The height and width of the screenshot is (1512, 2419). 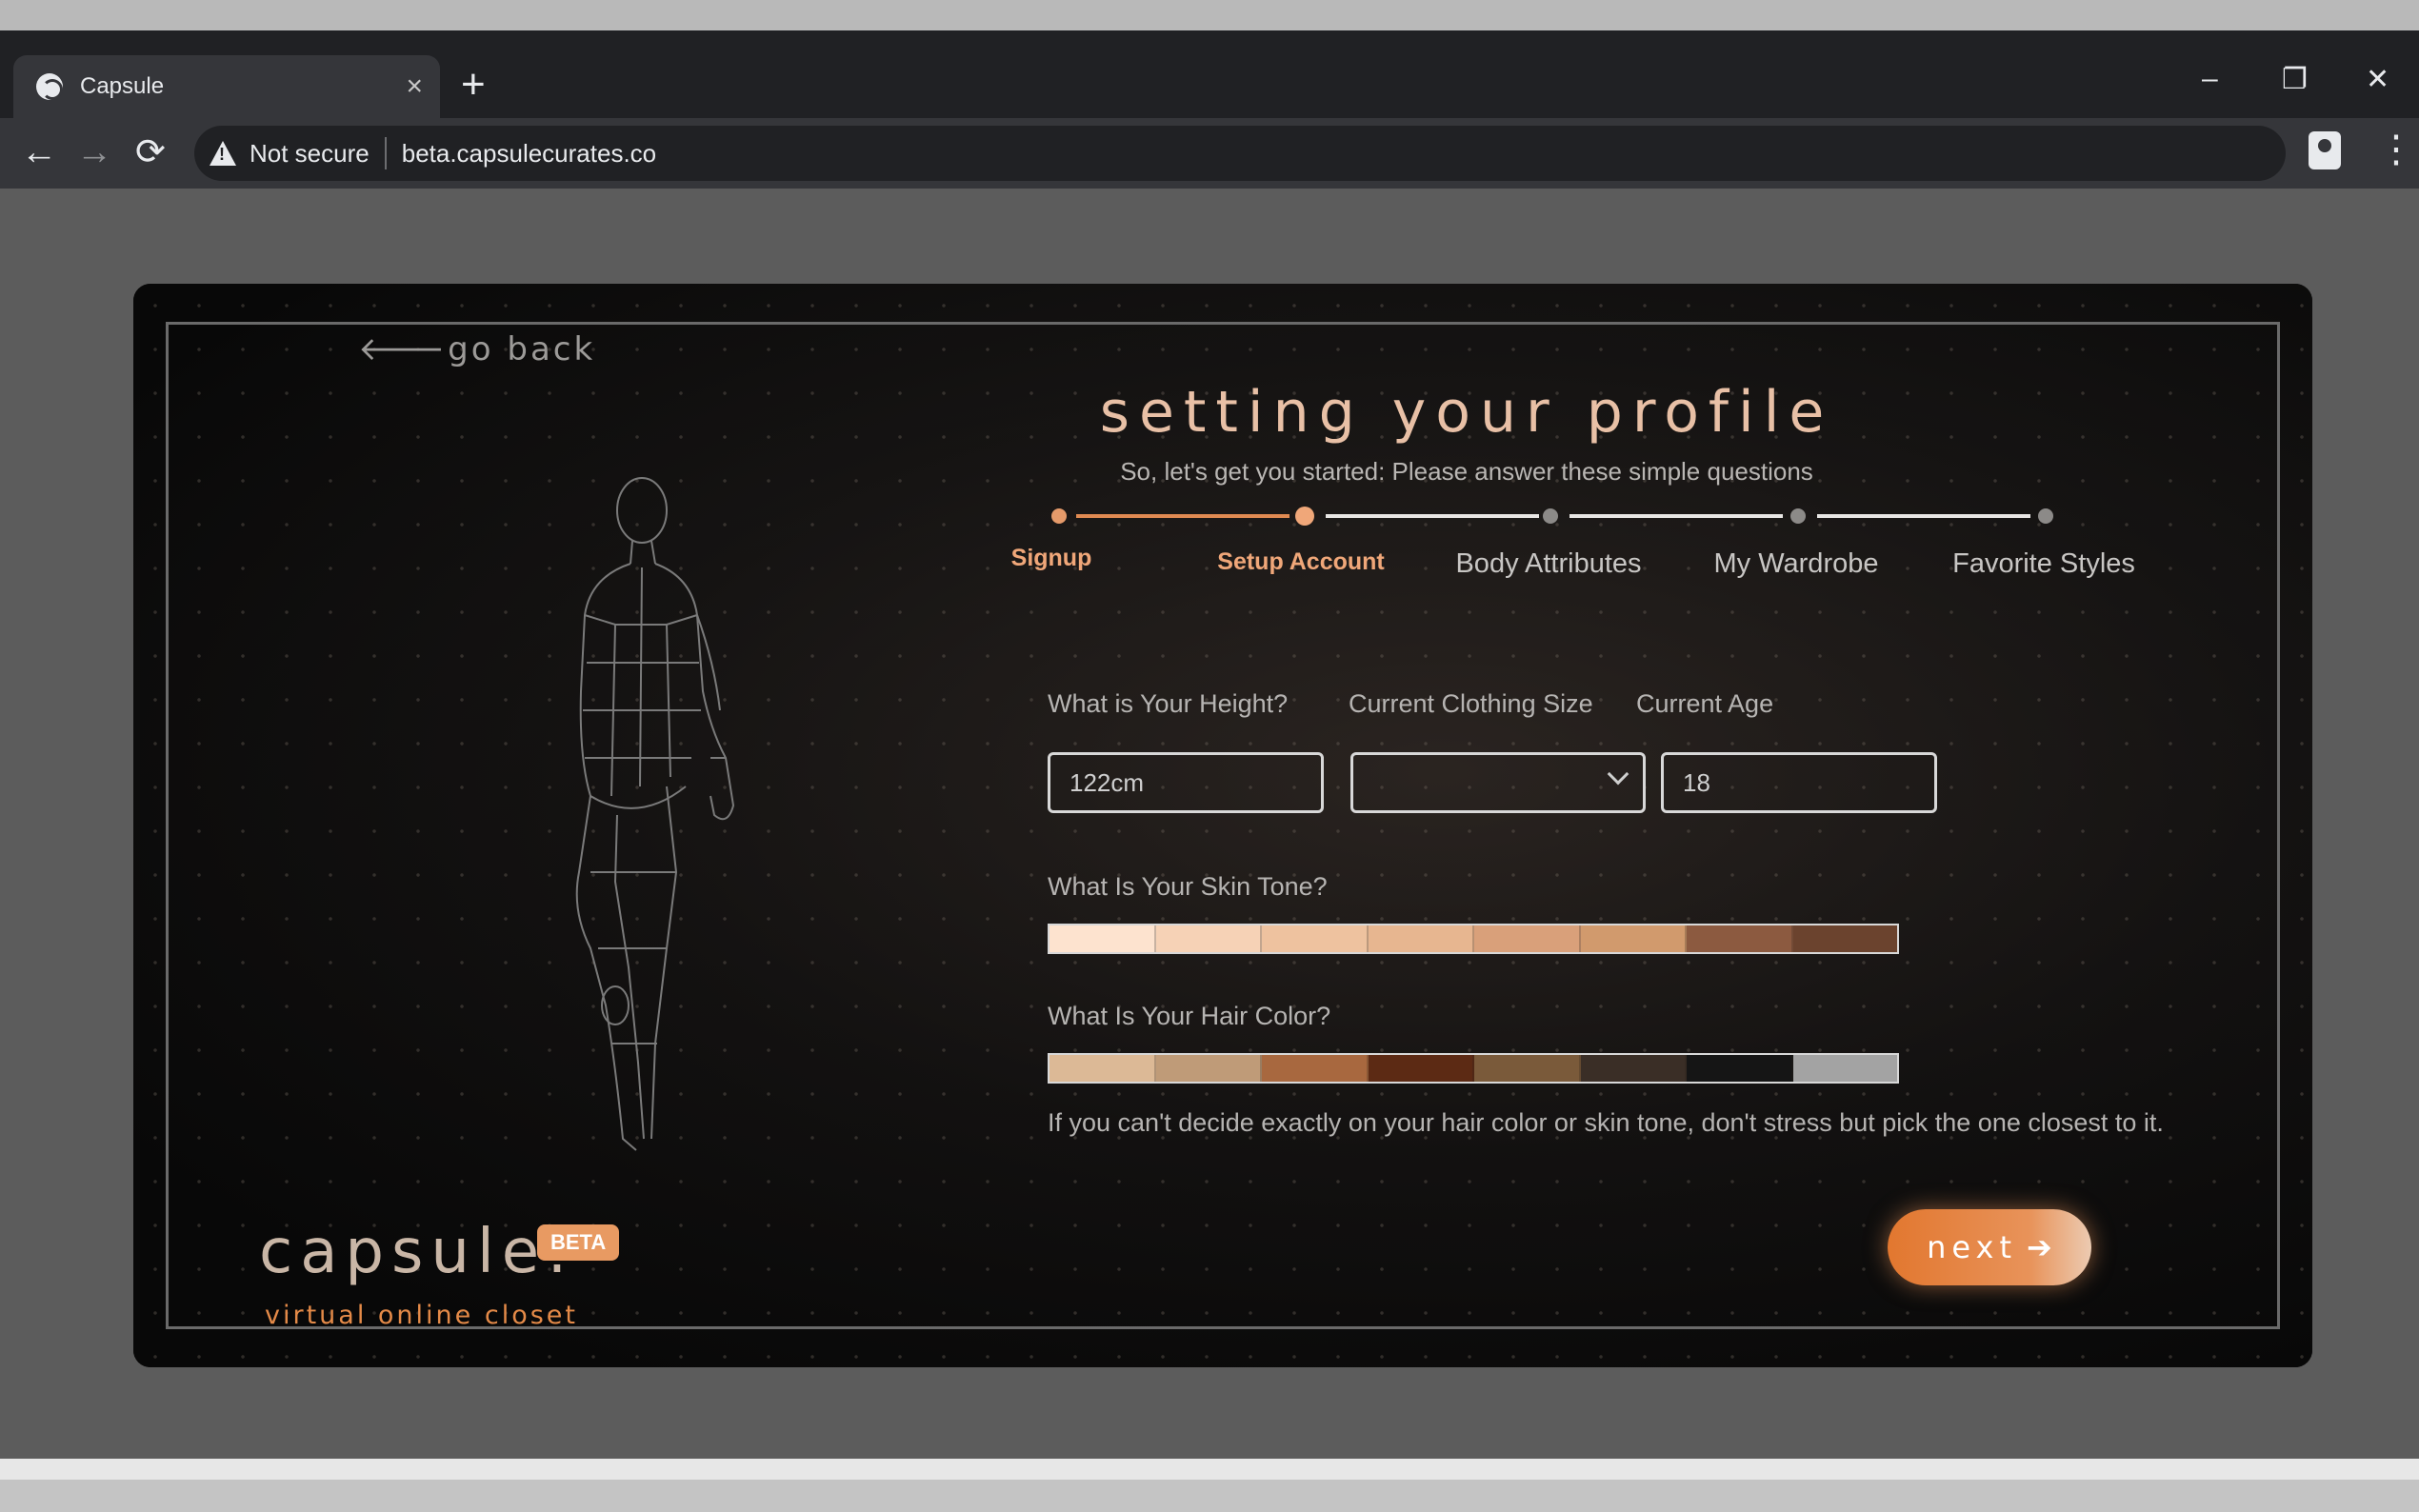 I want to click on screen-top-edge, so click(x=1209, y=26).